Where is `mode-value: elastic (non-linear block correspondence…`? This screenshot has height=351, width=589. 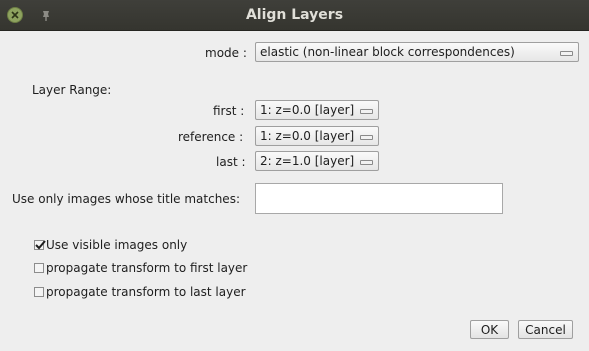 mode-value: elastic (non-linear block correspondence… is located at coordinates (387, 52).